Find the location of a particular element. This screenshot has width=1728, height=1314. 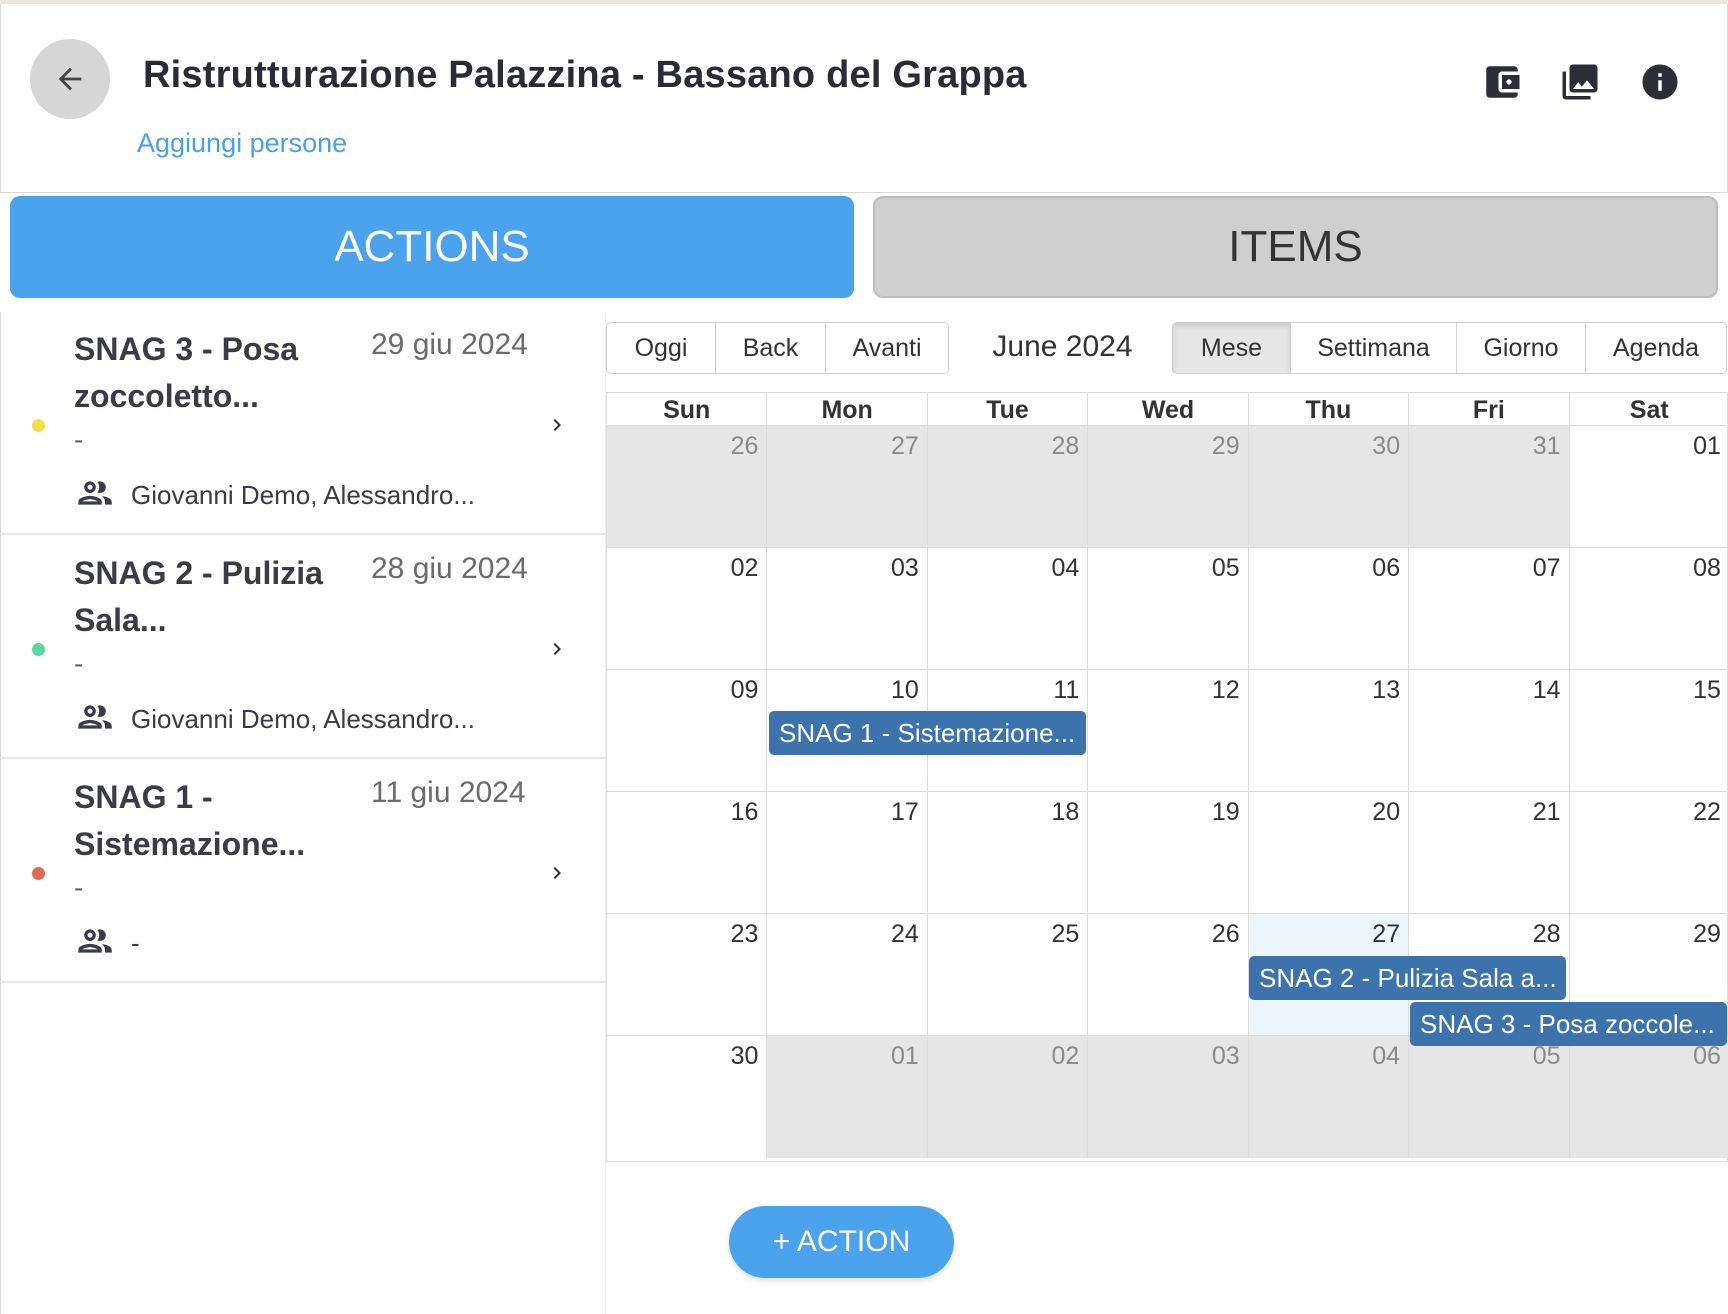

back-arrow-icon is located at coordinates (70, 79).